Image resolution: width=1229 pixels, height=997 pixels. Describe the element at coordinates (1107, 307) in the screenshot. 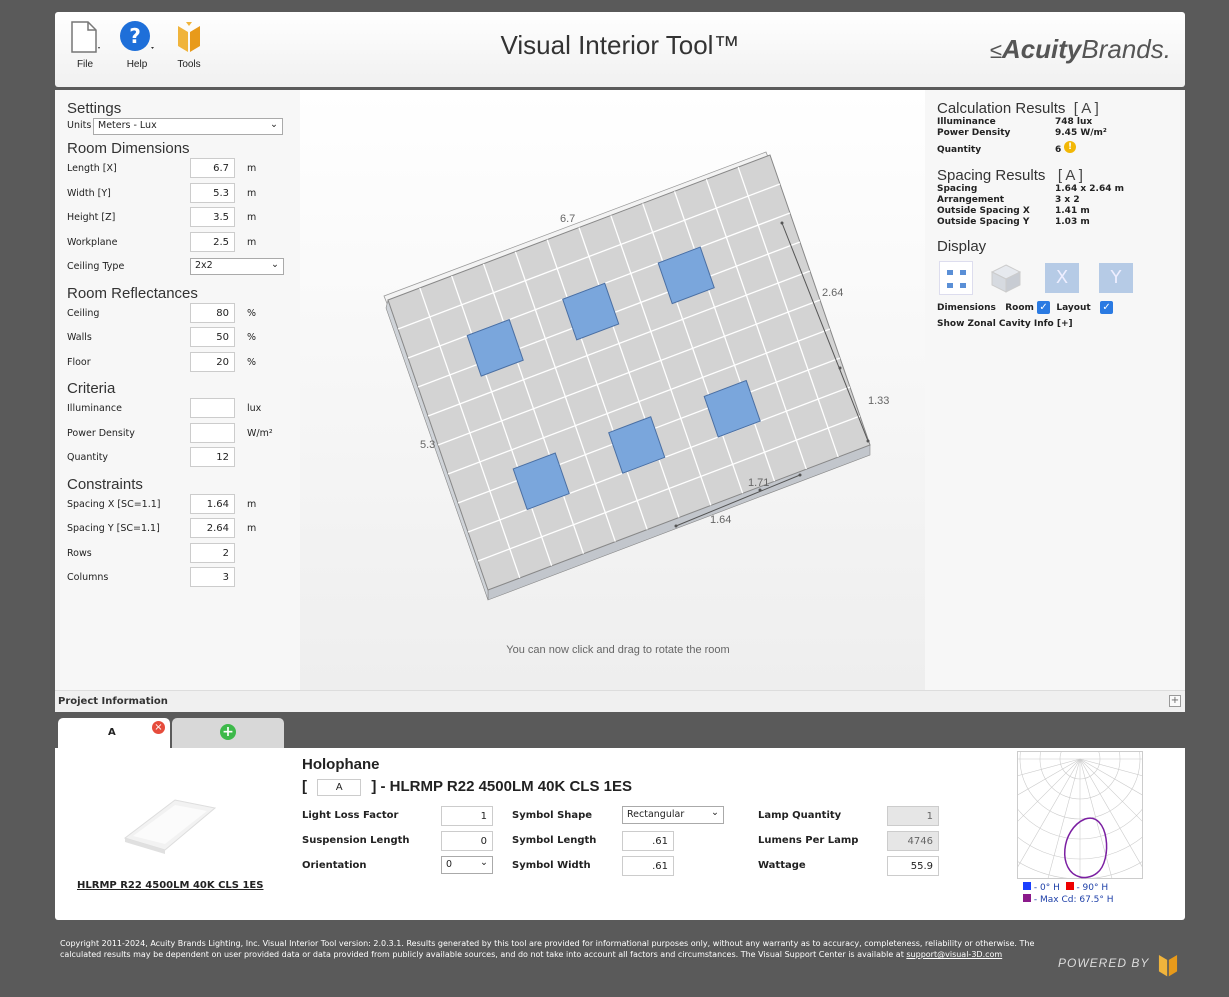

I see `layout-checkbox: ✓` at that location.